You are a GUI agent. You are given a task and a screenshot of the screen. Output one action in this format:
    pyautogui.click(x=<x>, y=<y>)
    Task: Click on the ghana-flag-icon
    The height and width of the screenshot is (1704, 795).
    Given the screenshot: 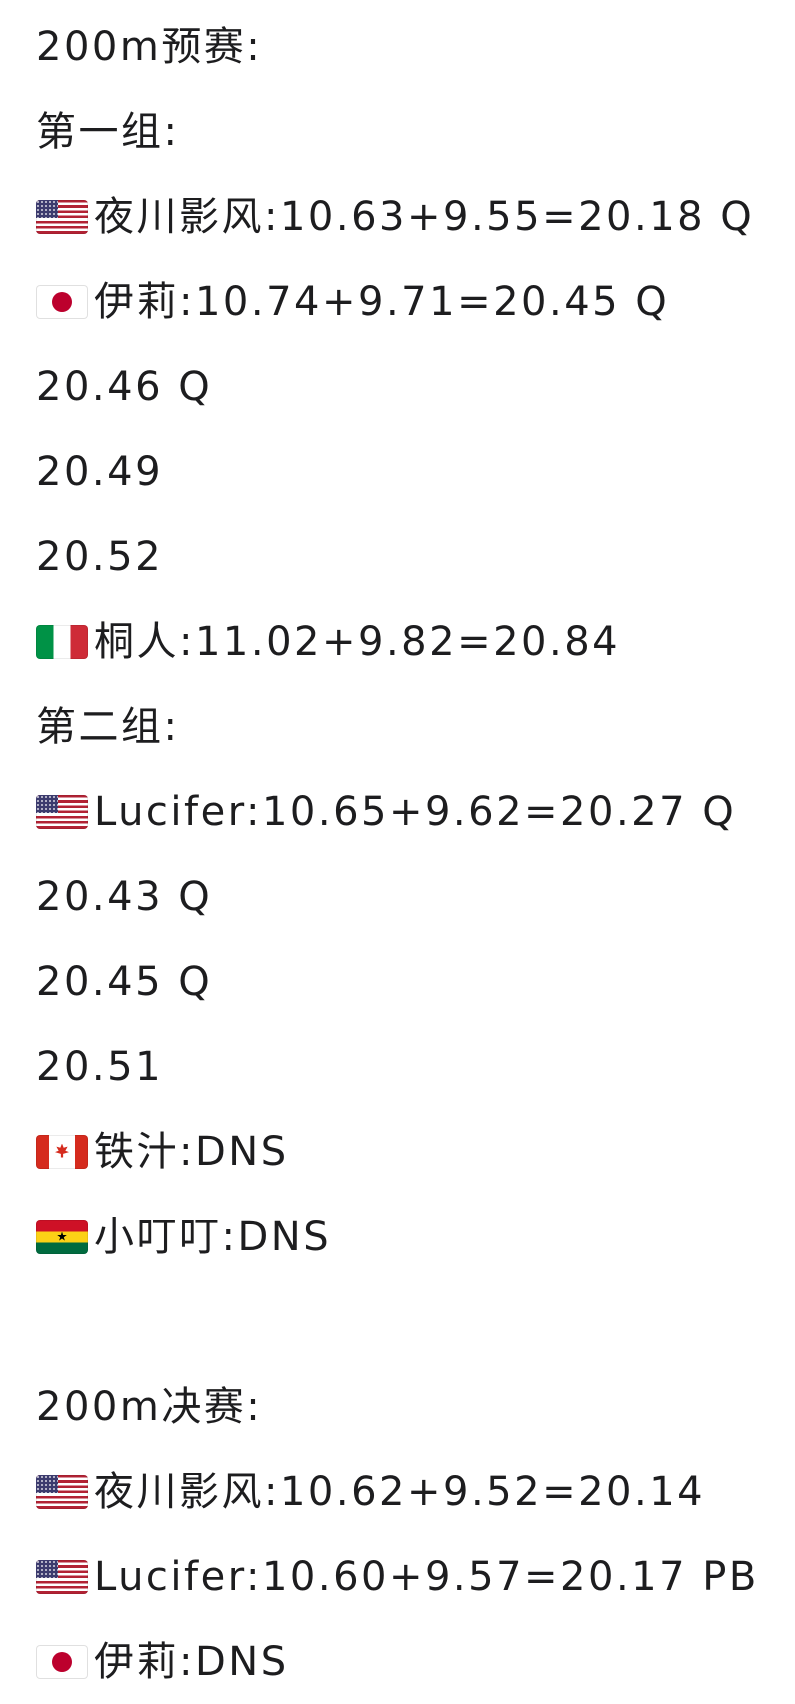 What is the action you would take?
    pyautogui.click(x=62, y=1236)
    